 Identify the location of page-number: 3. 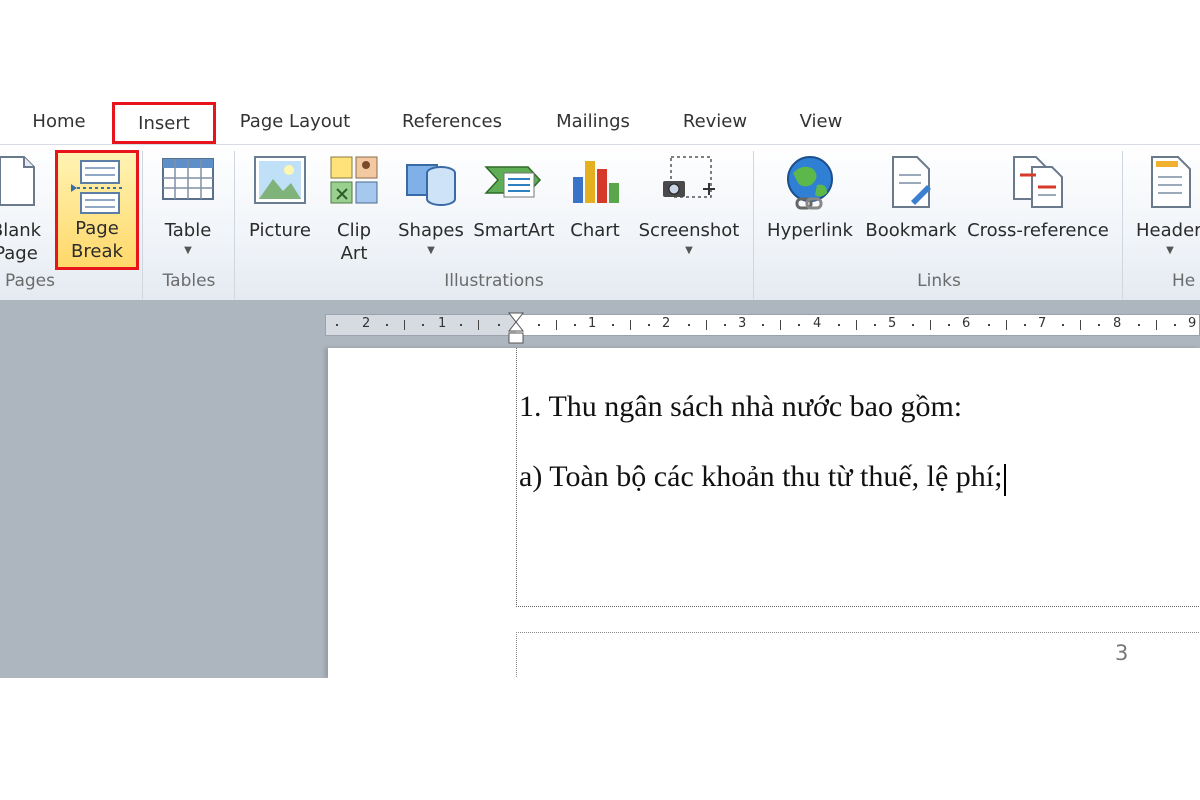
(1122, 653).